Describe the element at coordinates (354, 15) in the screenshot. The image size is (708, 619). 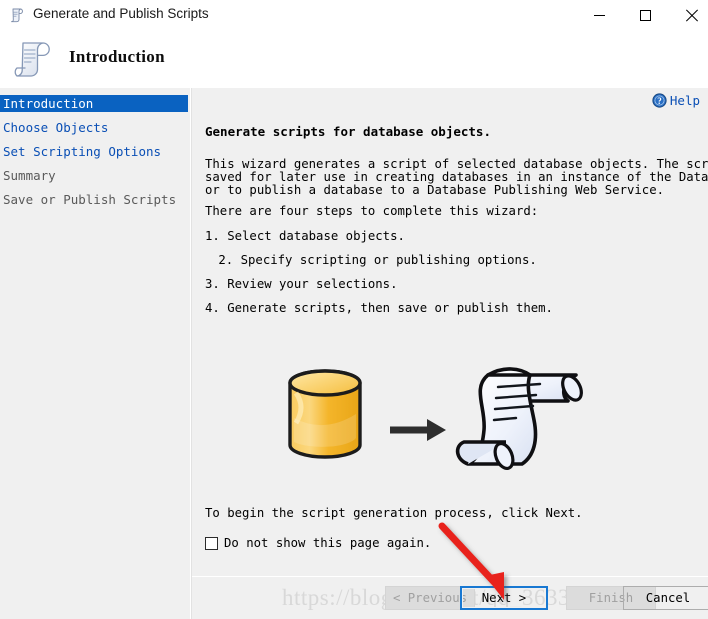
I see `title-bar: Generate and Publish Scripts` at that location.